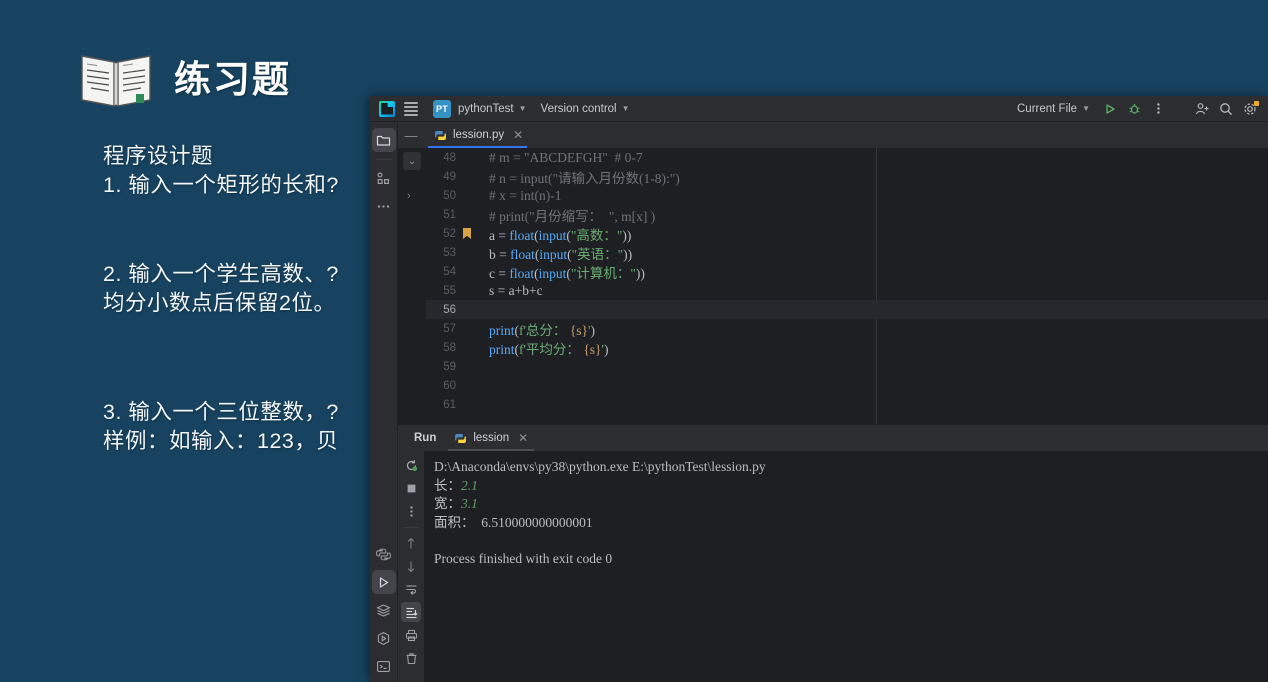  What do you see at coordinates (847, 290) in the screenshot?
I see `code-line: 55 s = a+b+c` at bounding box center [847, 290].